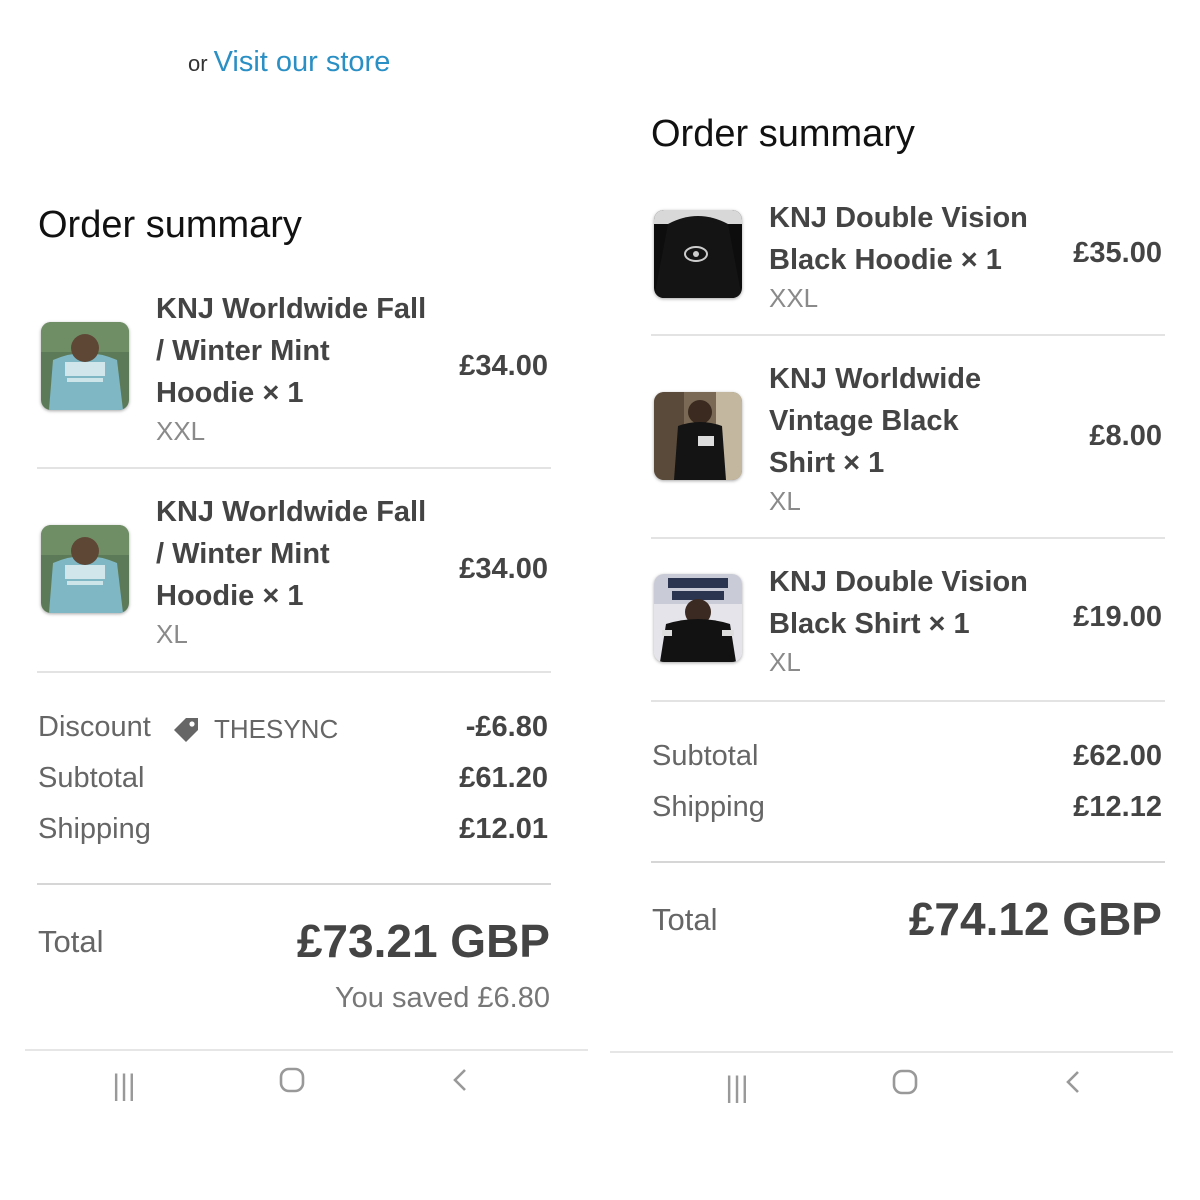 This screenshot has height=1200, width=1200. I want to click on item-price: £8.00, so click(1125, 436).